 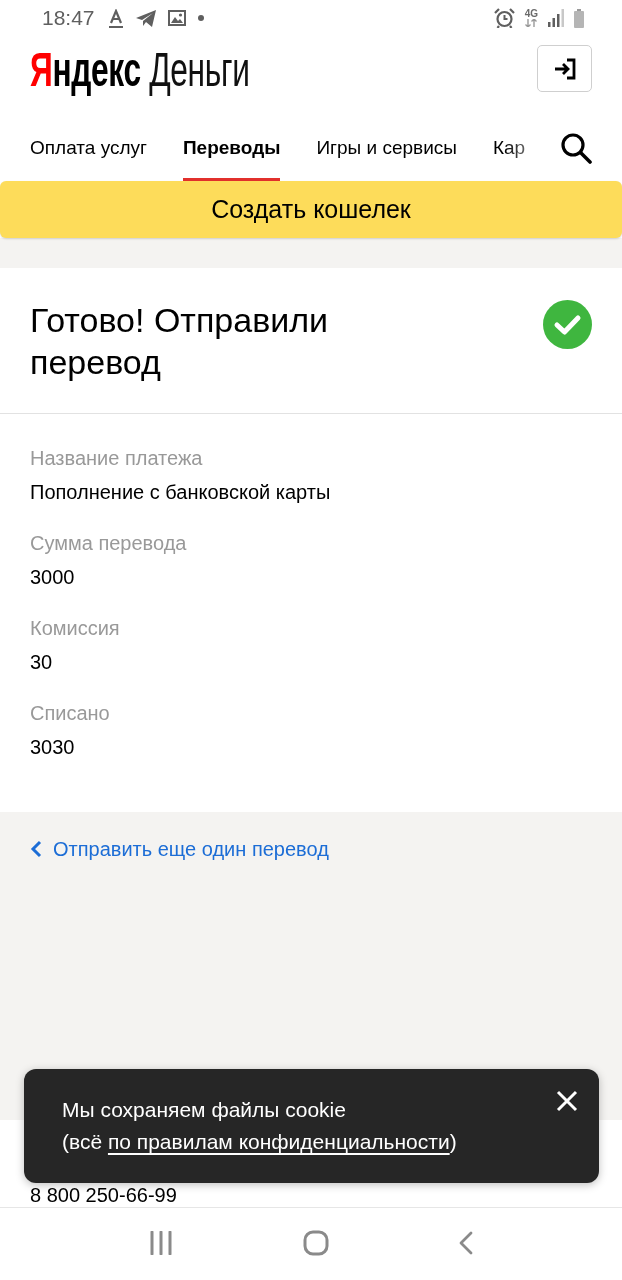 What do you see at coordinates (115, 18) in the screenshot?
I see `font-icon` at bounding box center [115, 18].